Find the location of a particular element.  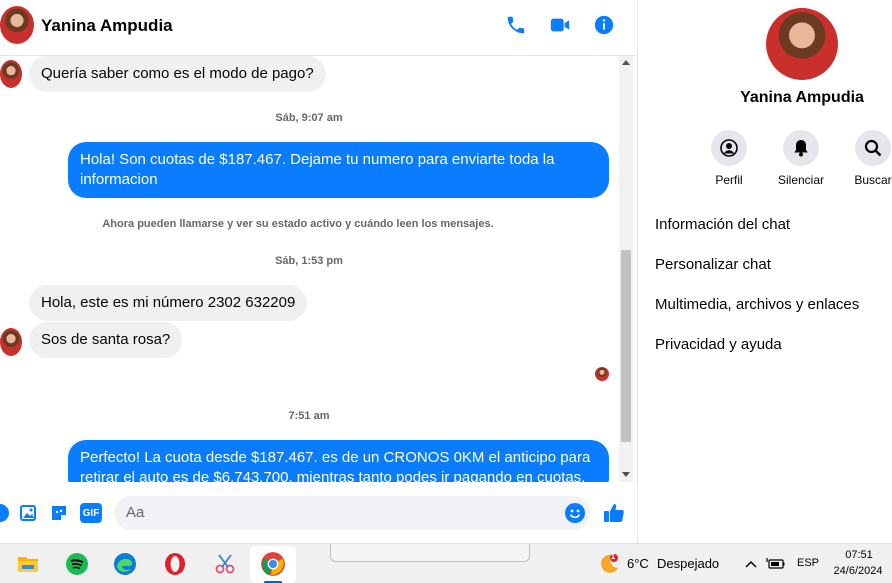

user-circle-icon is located at coordinates (729, 148).